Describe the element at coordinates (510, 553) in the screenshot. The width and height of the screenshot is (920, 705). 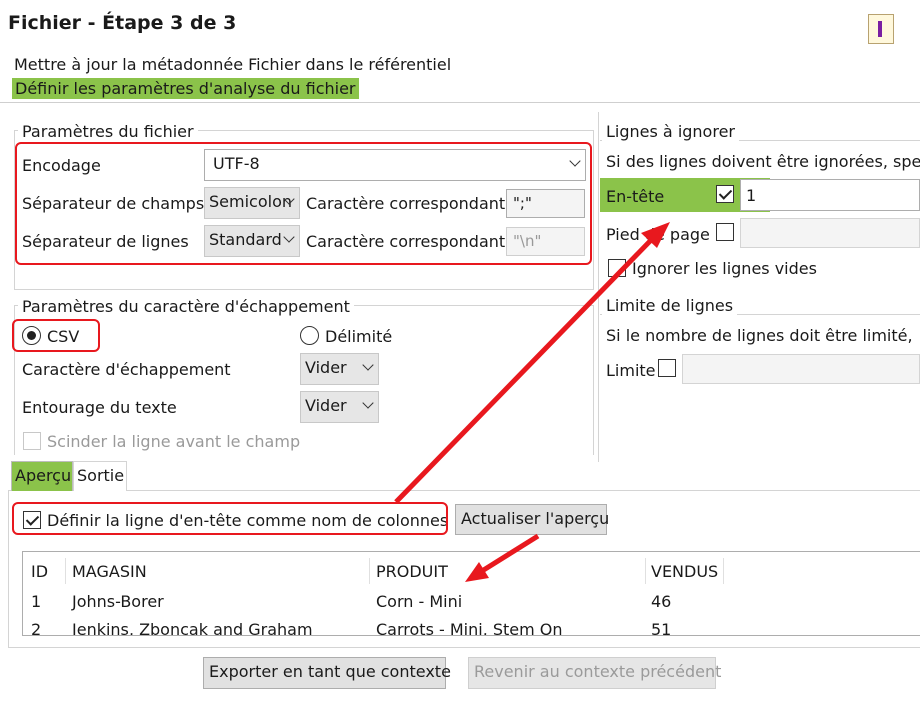
I see `arrow-to-columns` at that location.